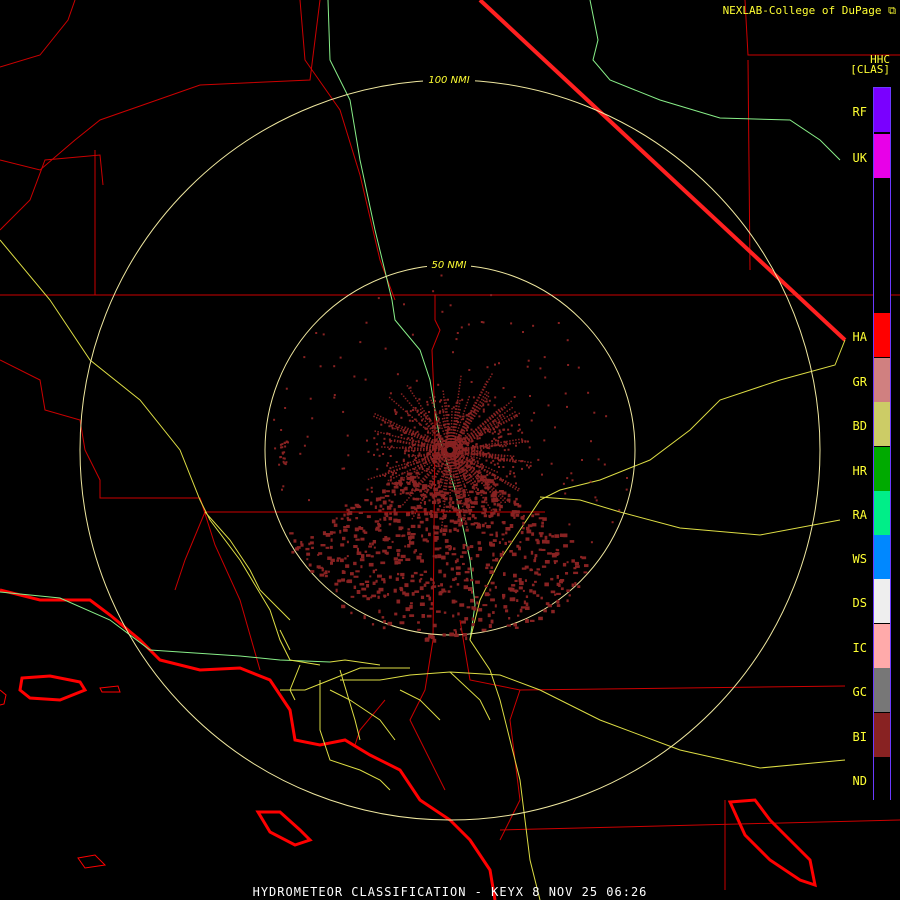 This screenshot has height=900, width=900. What do you see at coordinates (892, 10) in the screenshot?
I see `external-link-icon: ⧉` at bounding box center [892, 10].